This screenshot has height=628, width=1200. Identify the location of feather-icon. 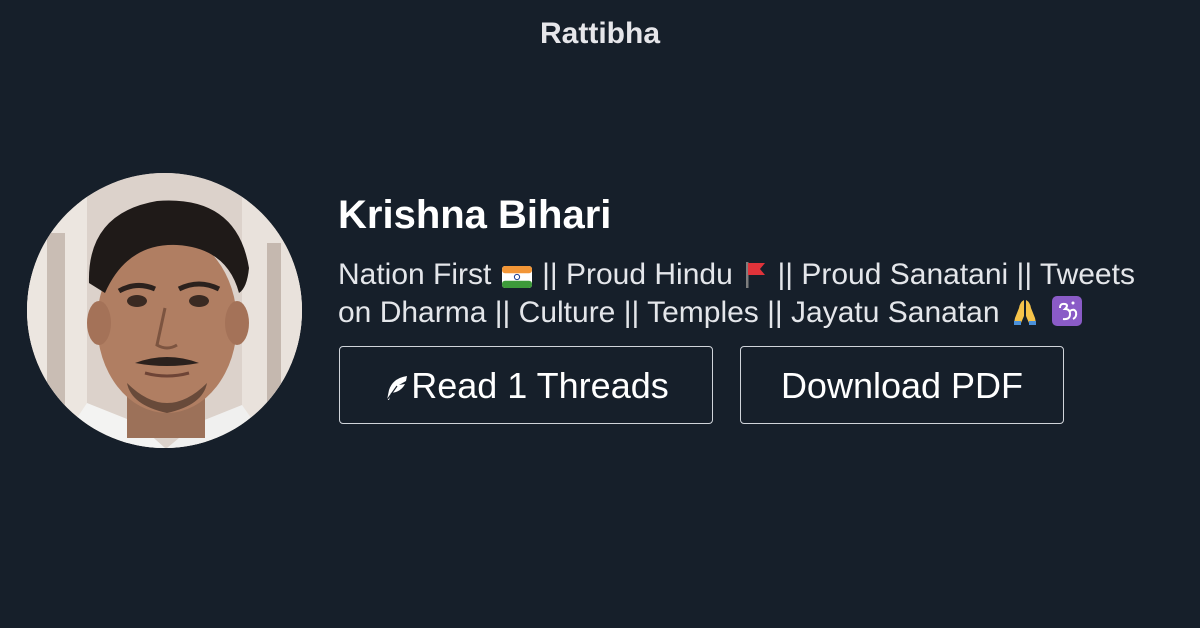
(396, 390).